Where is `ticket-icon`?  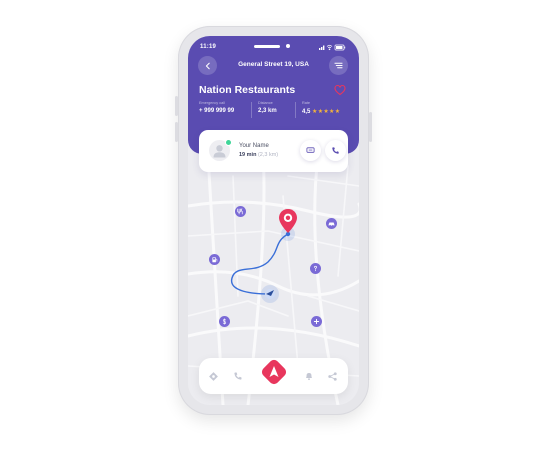
ticket-icon is located at coordinates (213, 376).